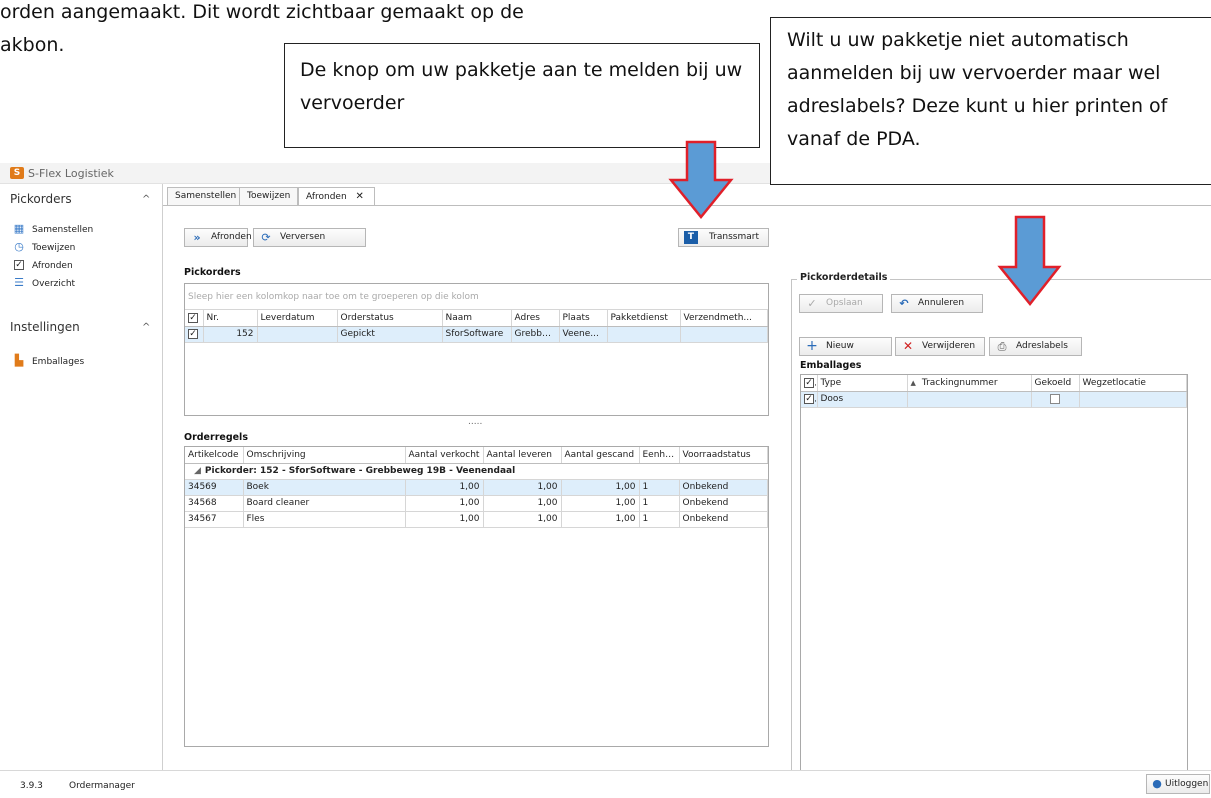 This screenshot has height=798, width=1211. Describe the element at coordinates (908, 346) in the screenshot. I see `delete-x-icon: ✕` at that location.